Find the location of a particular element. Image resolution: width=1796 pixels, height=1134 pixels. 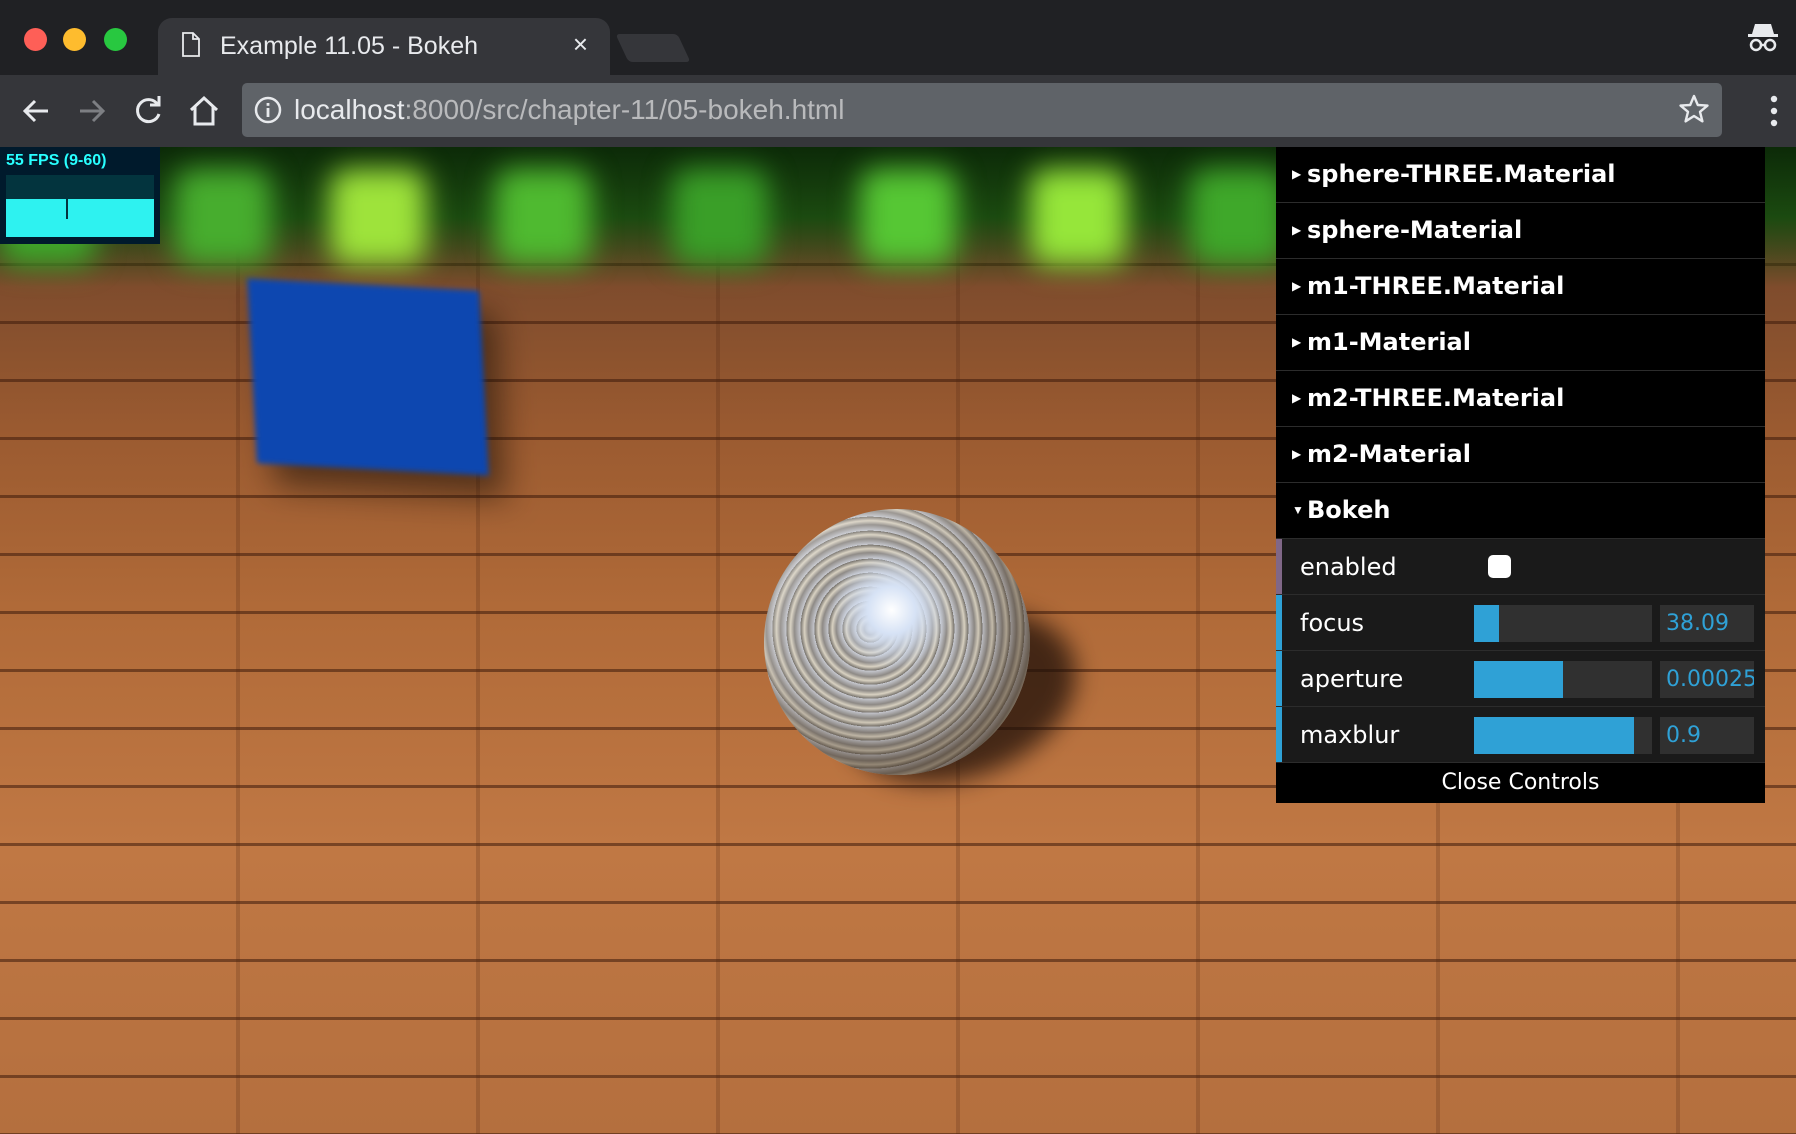

control-enabled: enabled is located at coordinates (1520, 567).